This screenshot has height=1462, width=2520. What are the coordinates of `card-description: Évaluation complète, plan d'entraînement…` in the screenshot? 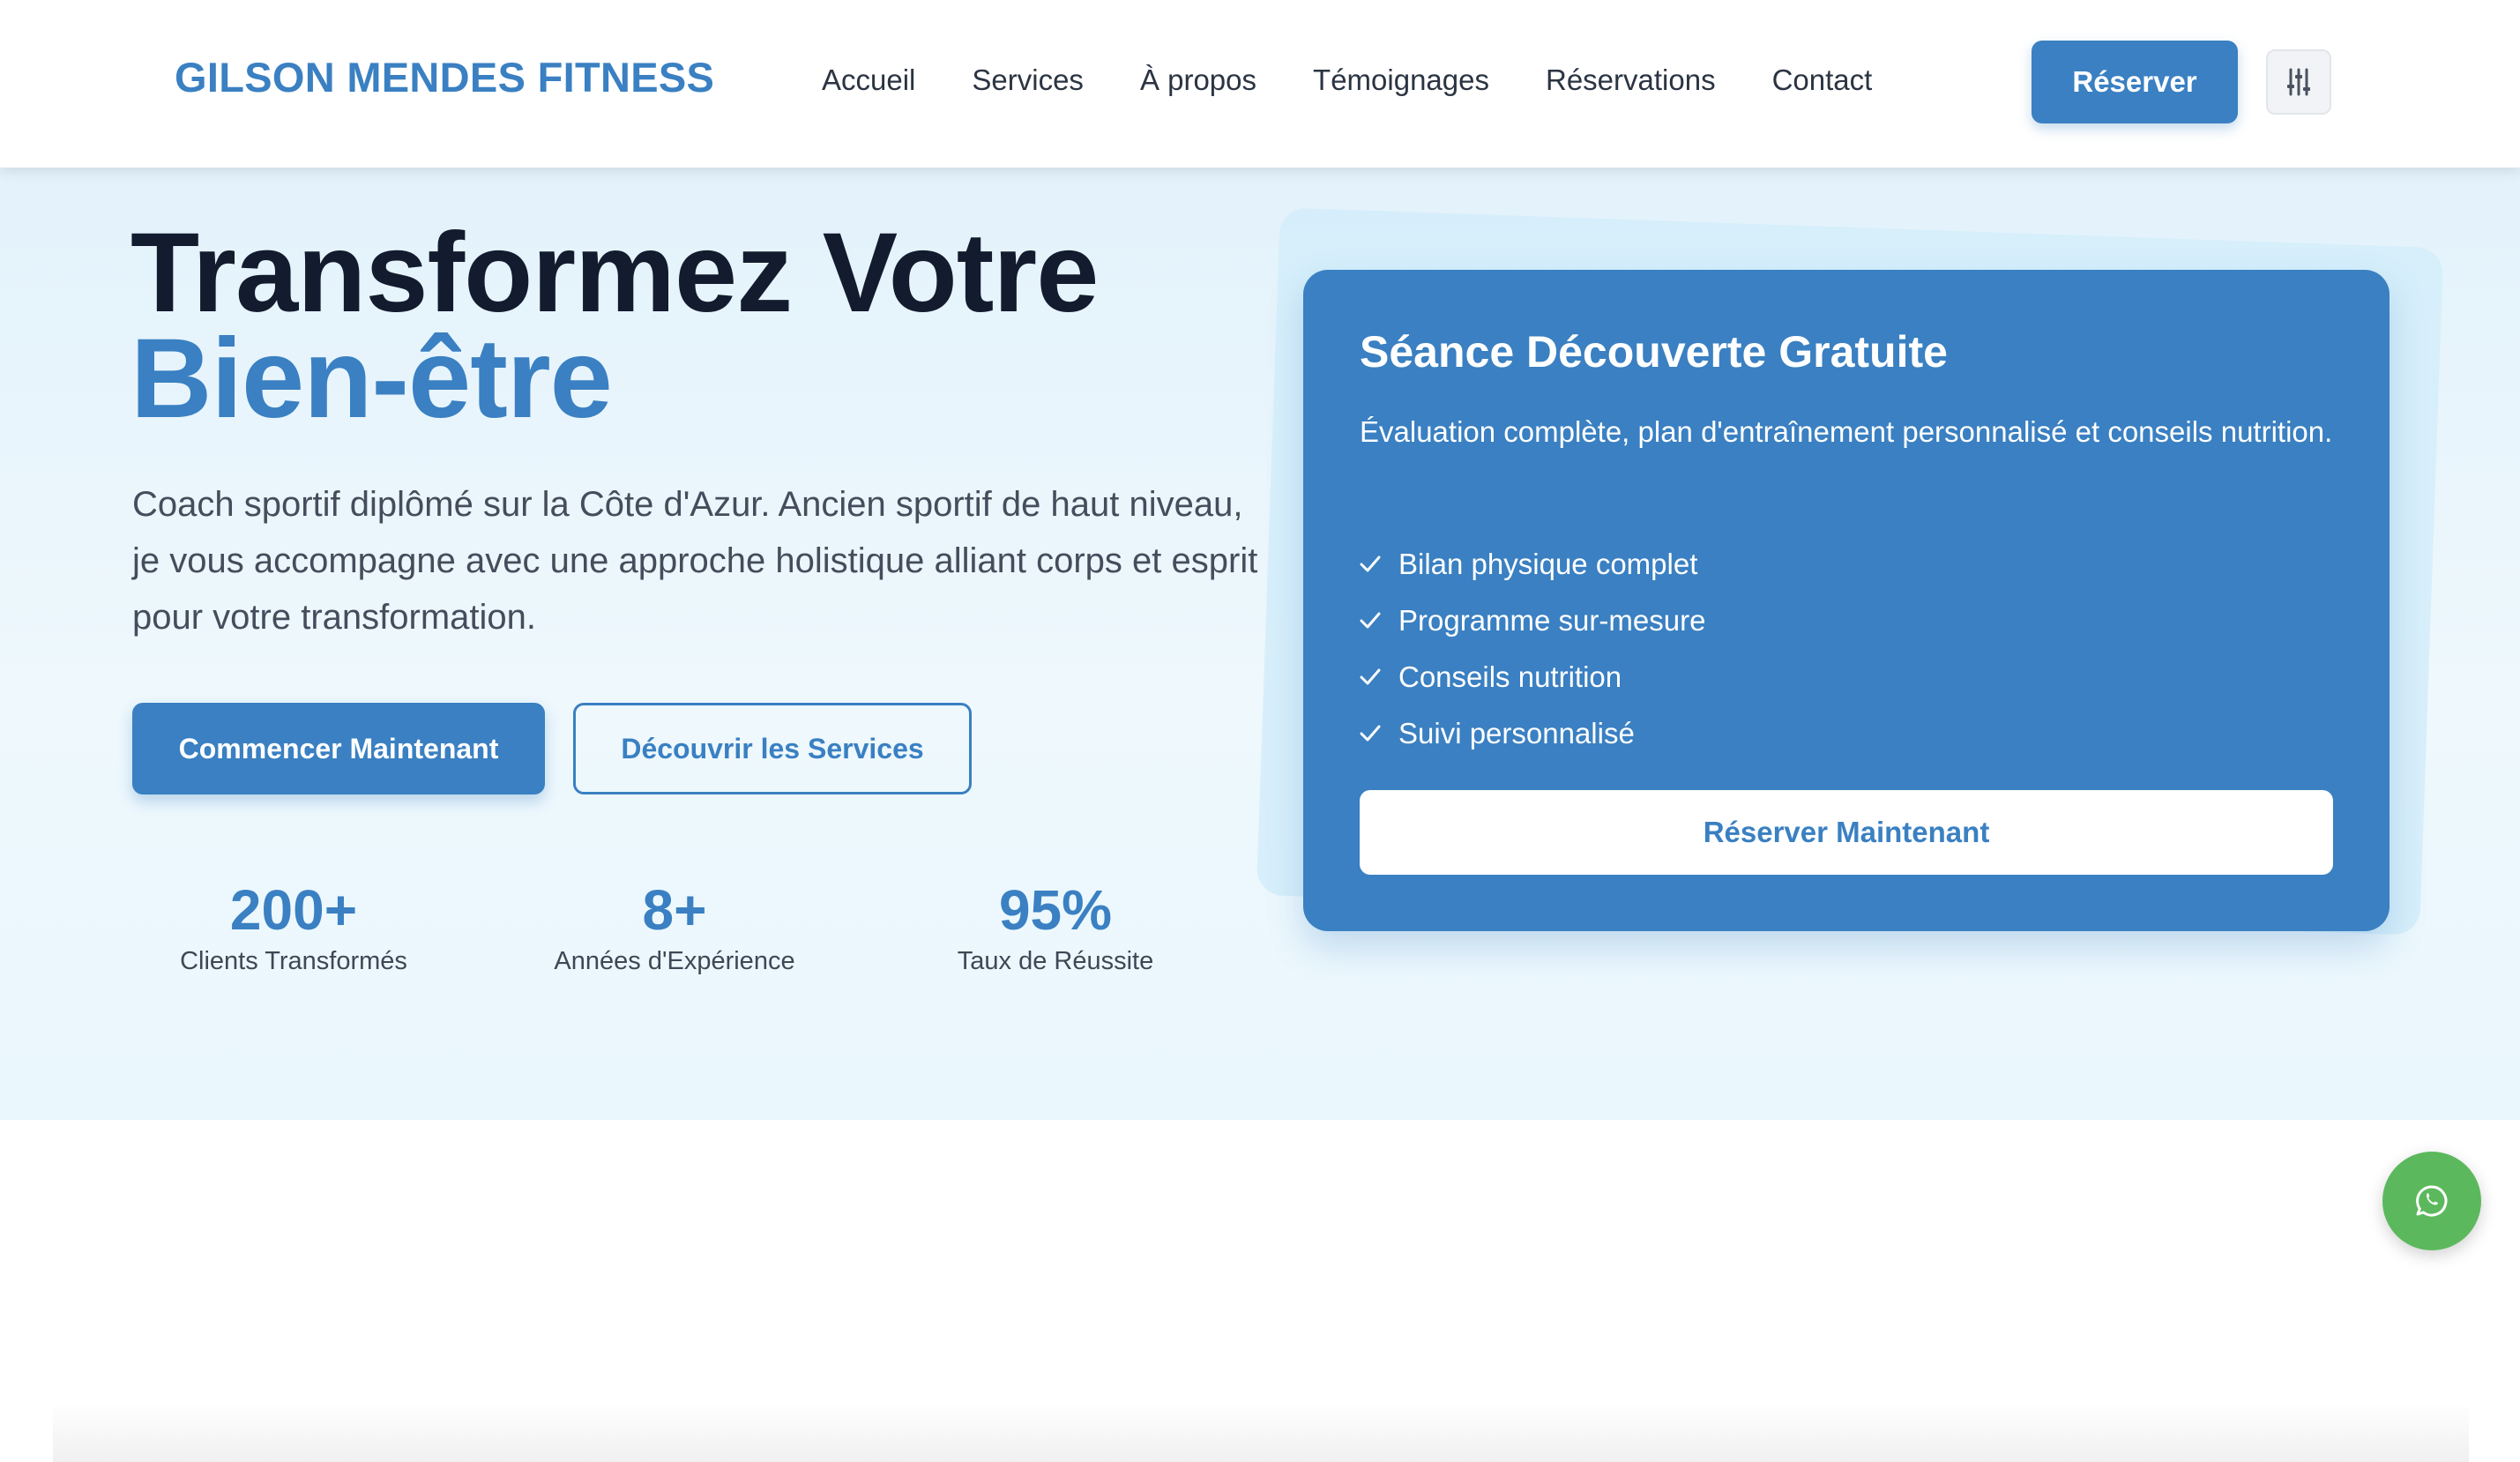 It's located at (1846, 431).